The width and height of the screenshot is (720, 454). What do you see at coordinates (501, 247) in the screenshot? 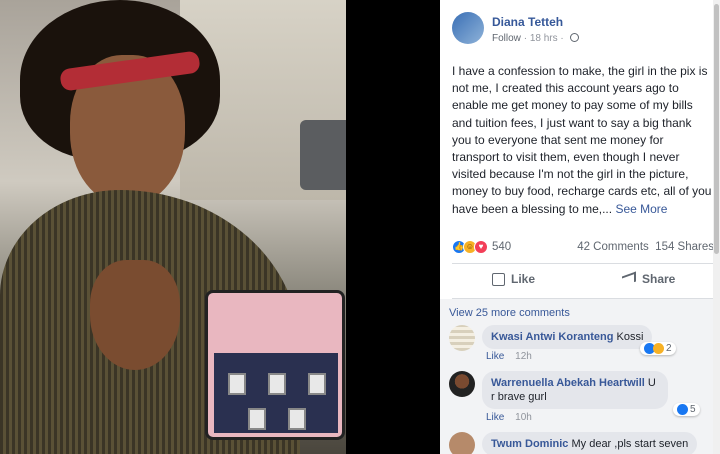
I see `reaction-count: 540` at bounding box center [501, 247].